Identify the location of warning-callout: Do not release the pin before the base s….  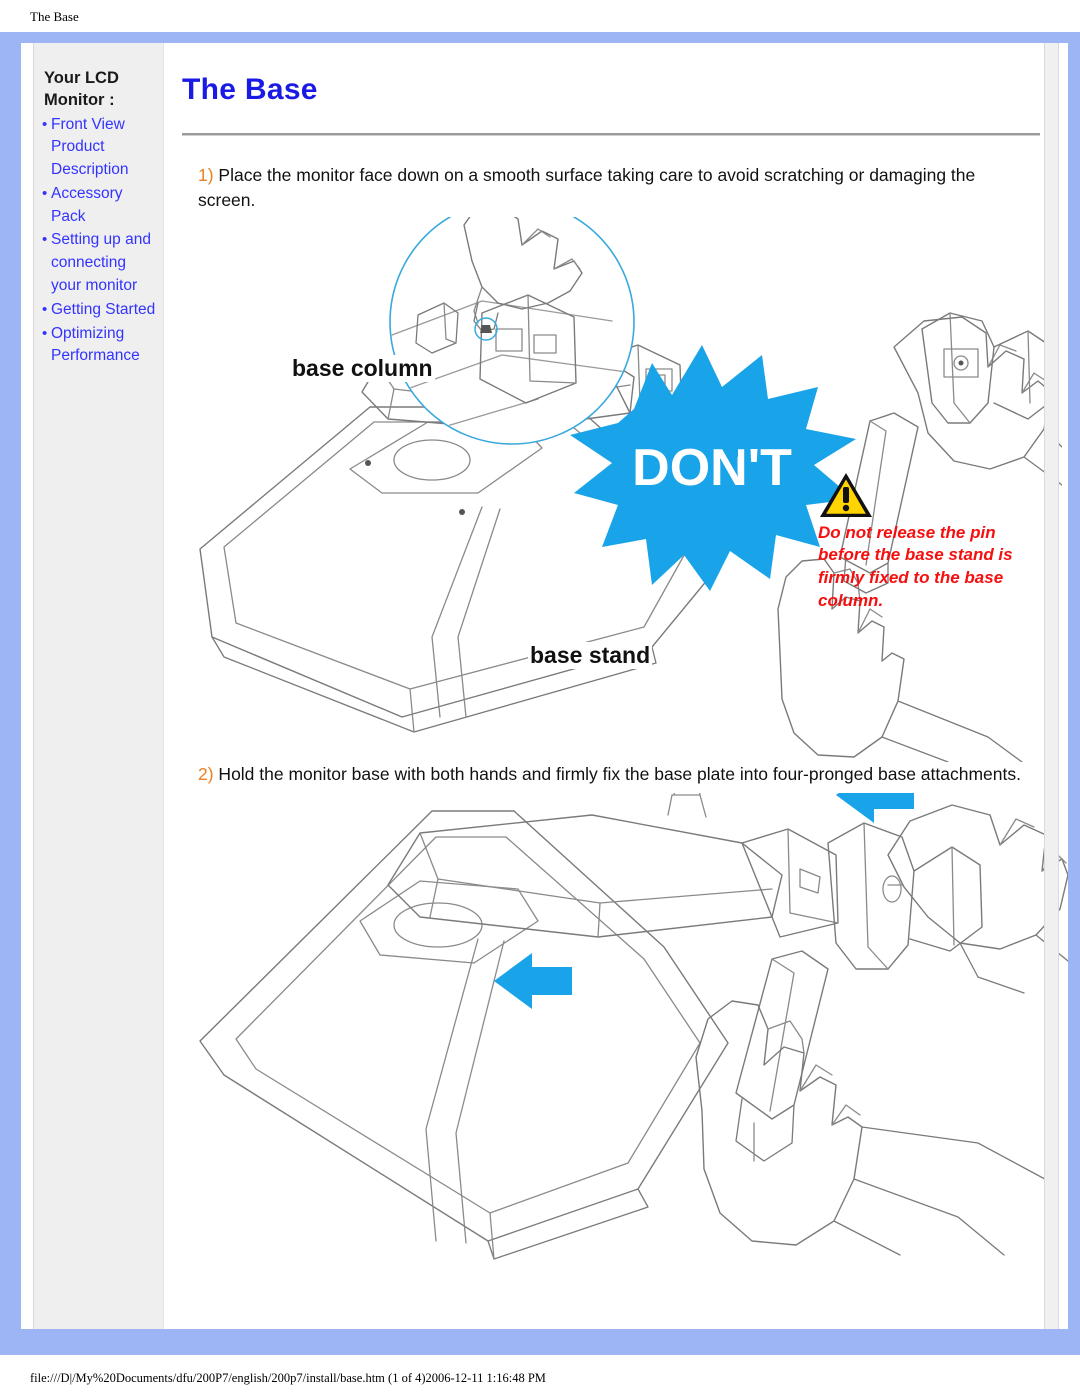
(932, 541).